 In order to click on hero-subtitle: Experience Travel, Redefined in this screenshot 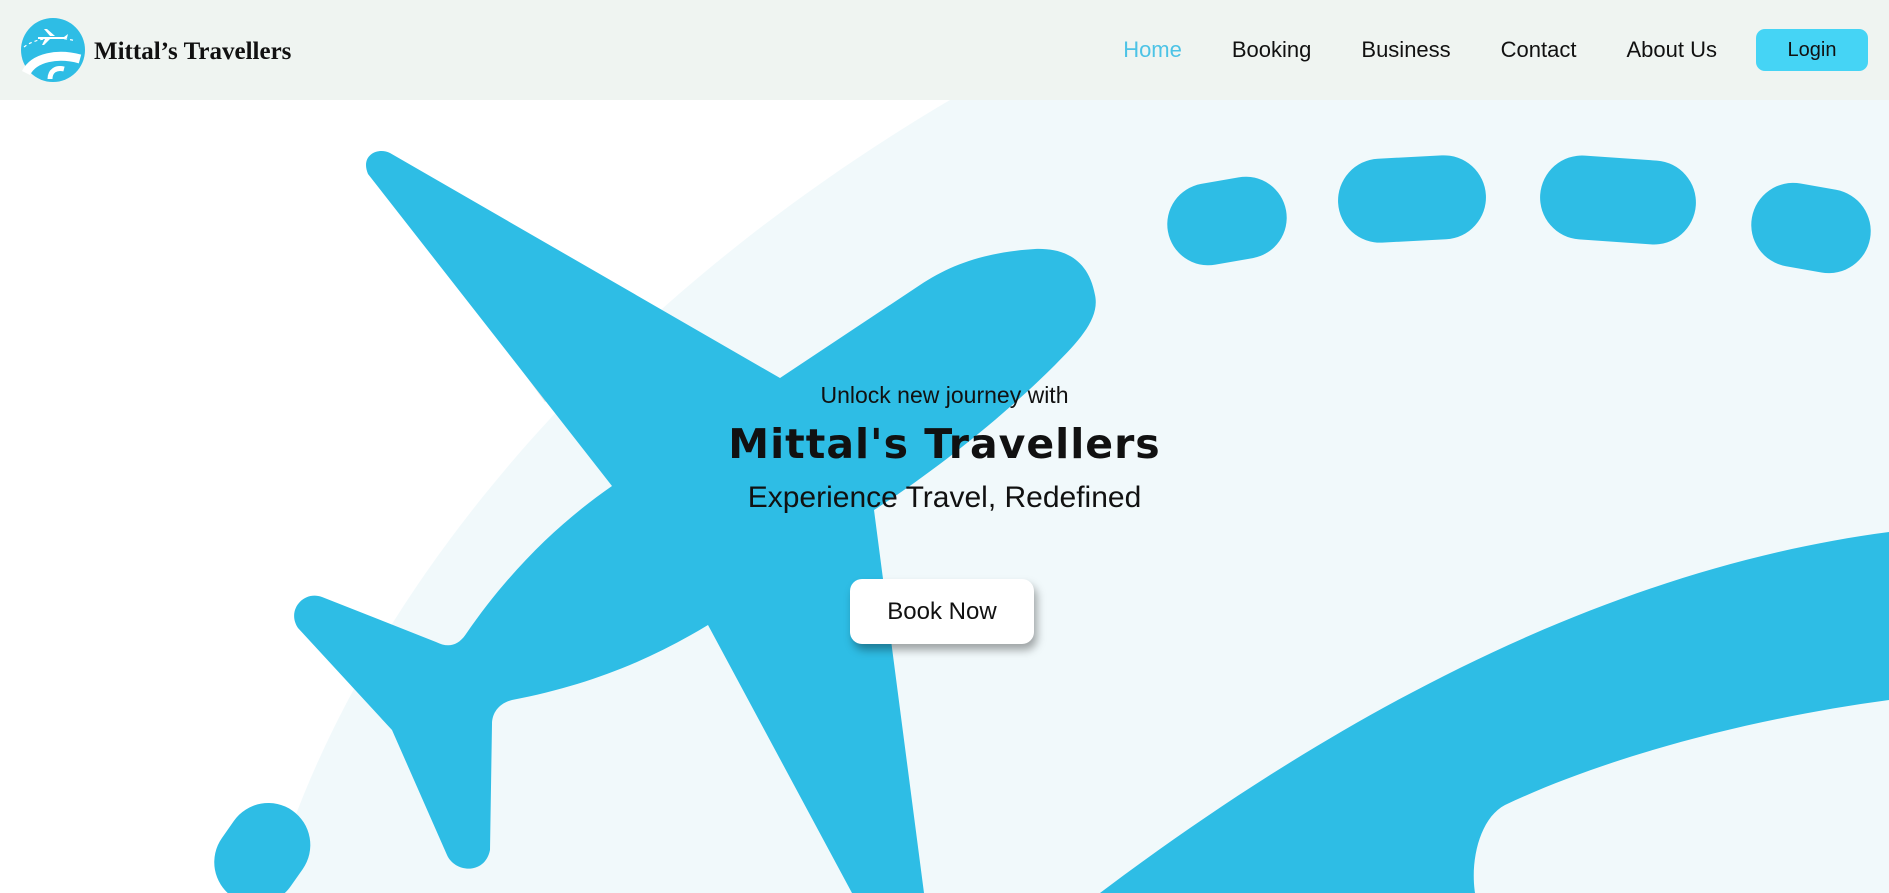, I will do `click(944, 497)`.